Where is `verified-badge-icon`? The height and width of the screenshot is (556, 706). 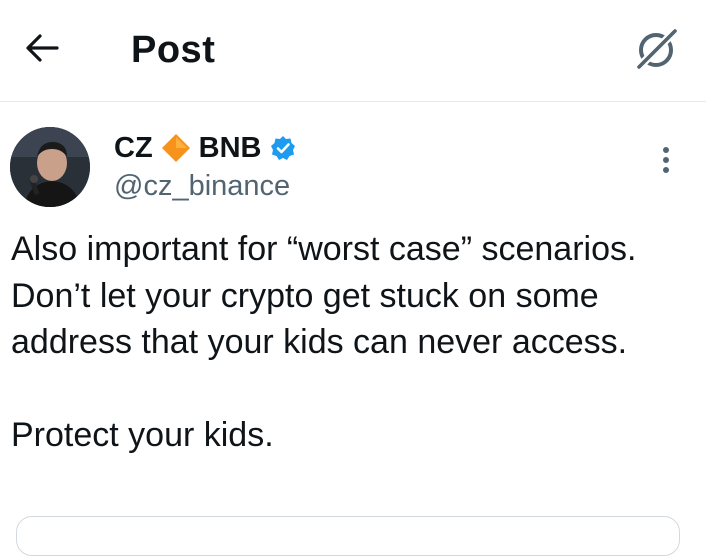
verified-badge-icon is located at coordinates (283, 148).